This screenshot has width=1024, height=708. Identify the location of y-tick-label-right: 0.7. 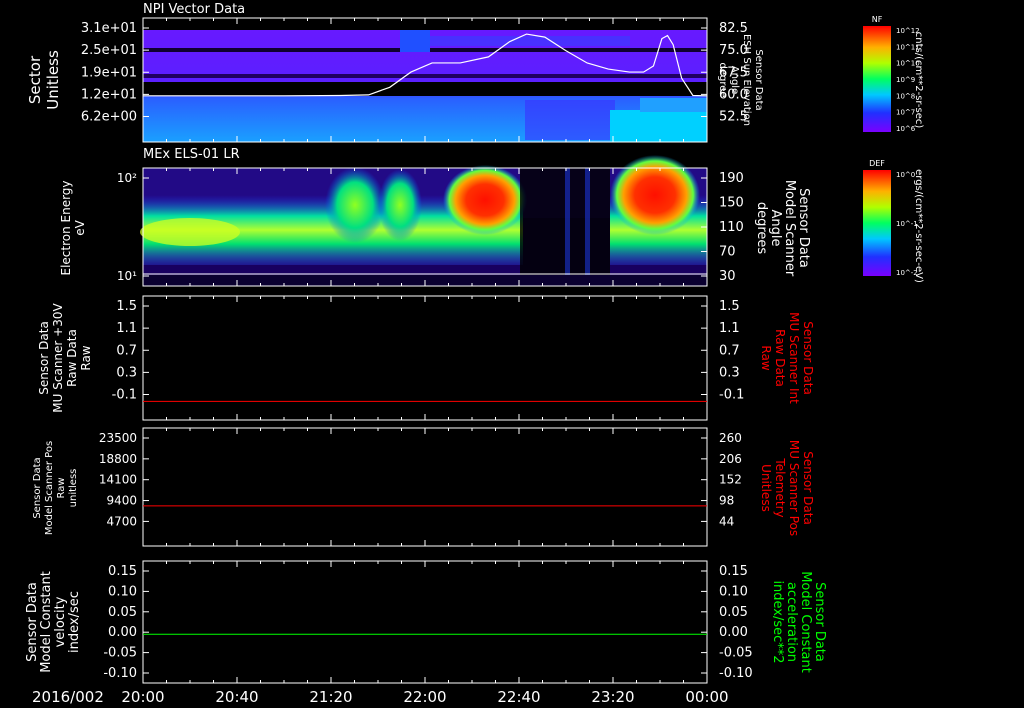
(729, 350).